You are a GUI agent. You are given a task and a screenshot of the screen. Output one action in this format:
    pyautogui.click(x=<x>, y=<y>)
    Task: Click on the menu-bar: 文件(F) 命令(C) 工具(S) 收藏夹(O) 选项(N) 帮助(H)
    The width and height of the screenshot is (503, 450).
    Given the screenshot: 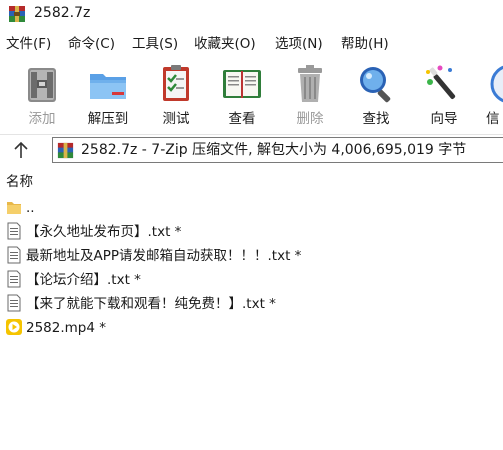 What is the action you would take?
    pyautogui.click(x=251, y=44)
    